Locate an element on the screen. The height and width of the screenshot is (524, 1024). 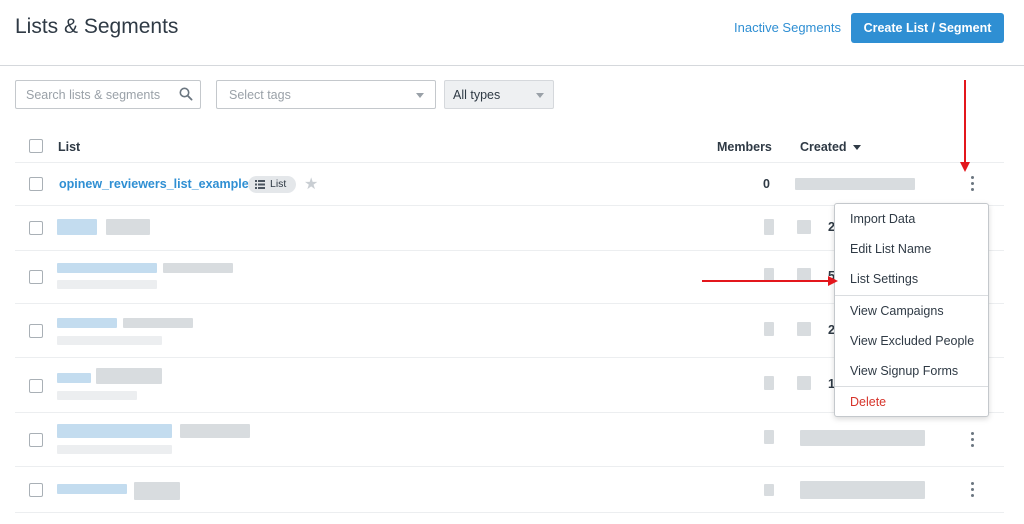
list-icon is located at coordinates (260, 184).